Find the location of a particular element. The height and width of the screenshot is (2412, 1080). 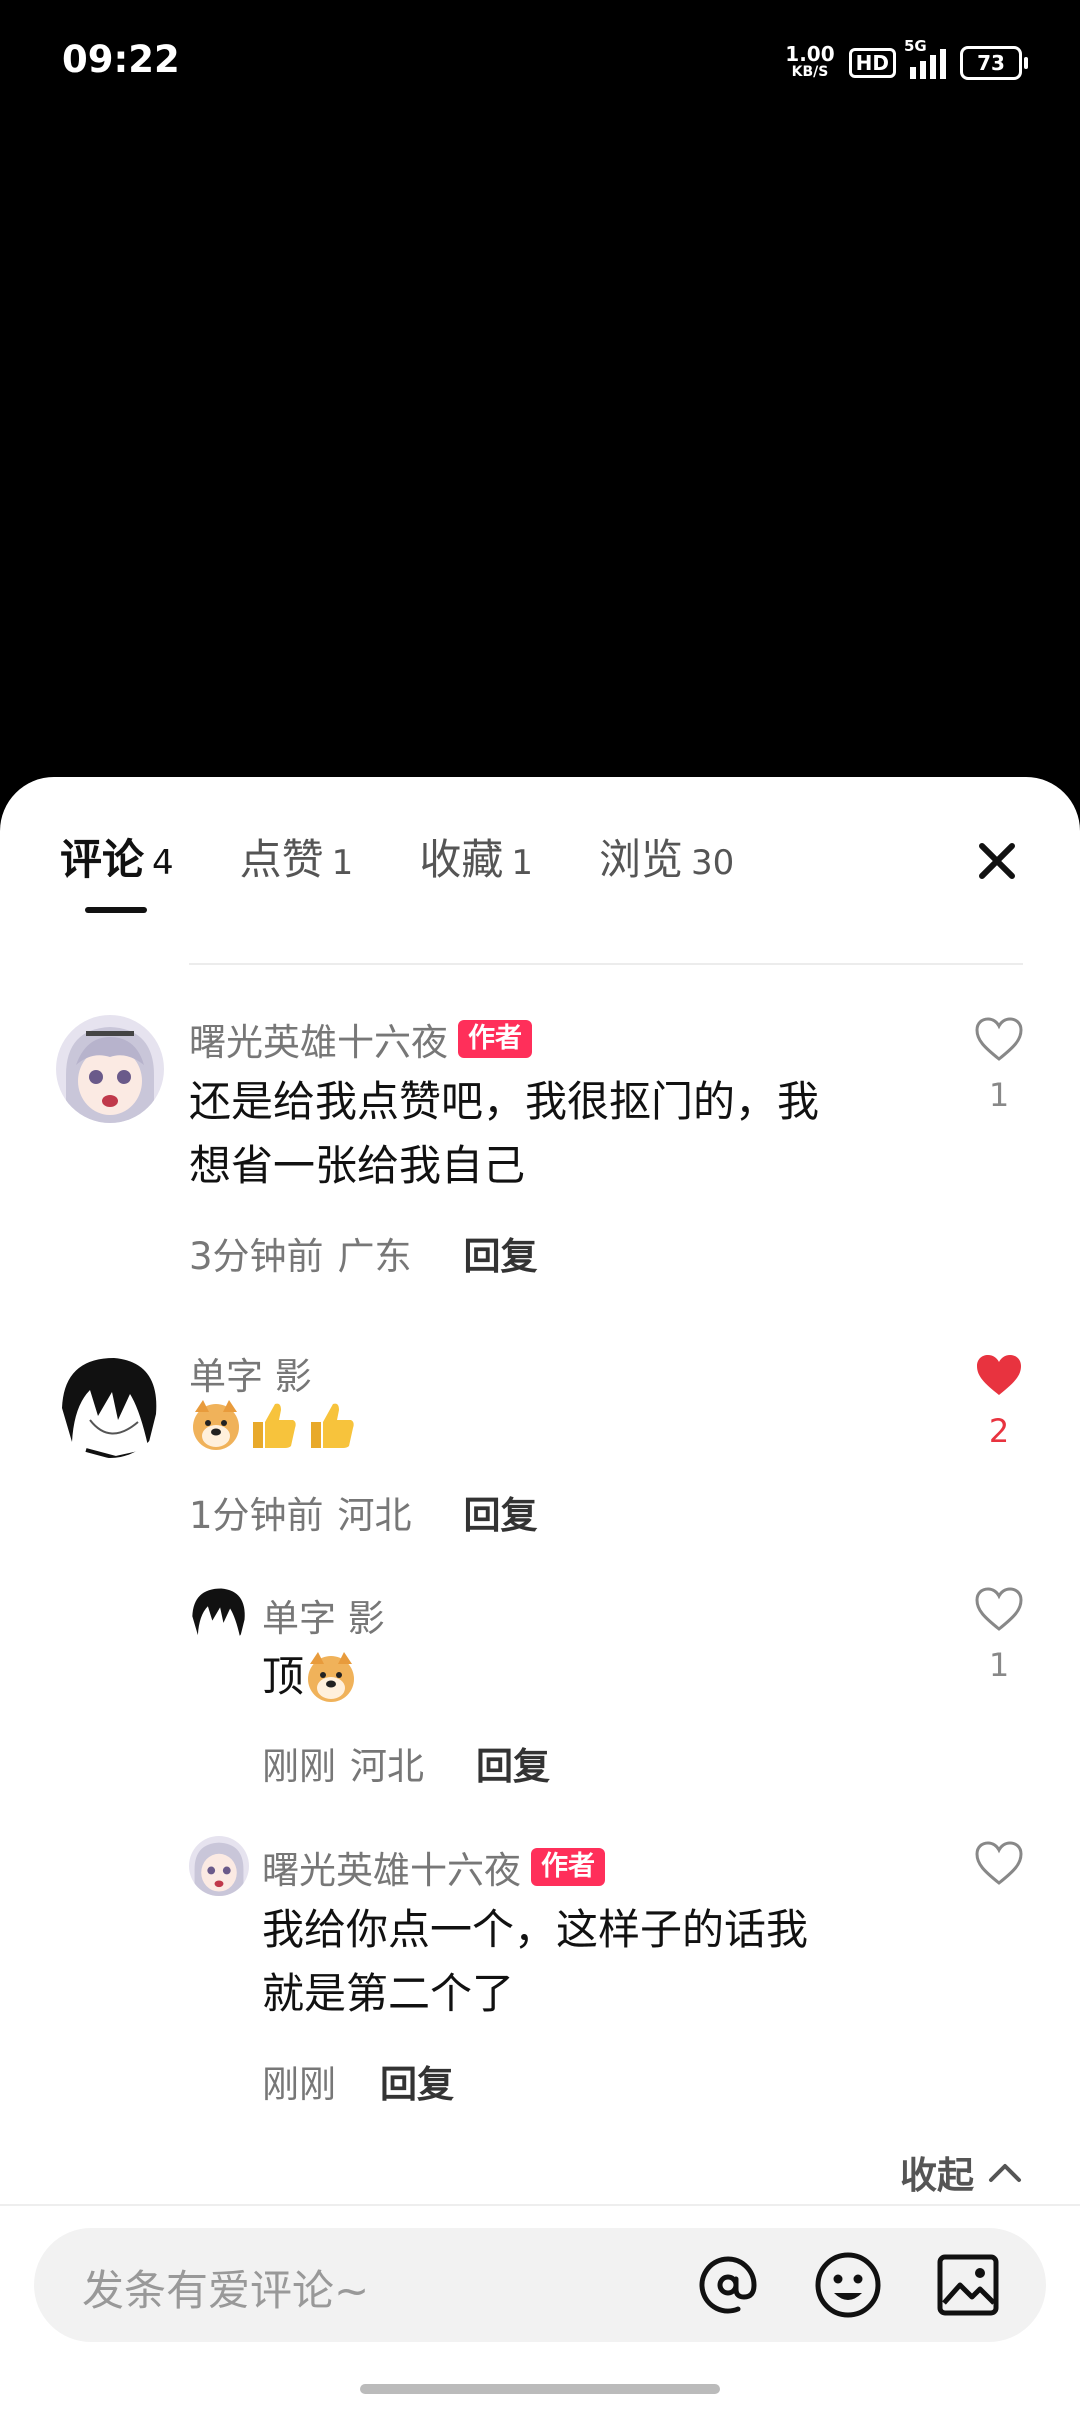

tab-views: 浏览 30 is located at coordinates (666, 856).